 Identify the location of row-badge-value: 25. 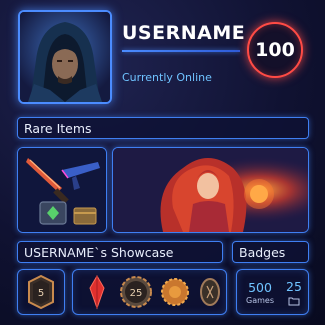
(136, 293).